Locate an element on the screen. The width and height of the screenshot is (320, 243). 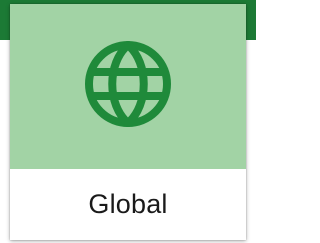
globe-icon is located at coordinates (128, 84).